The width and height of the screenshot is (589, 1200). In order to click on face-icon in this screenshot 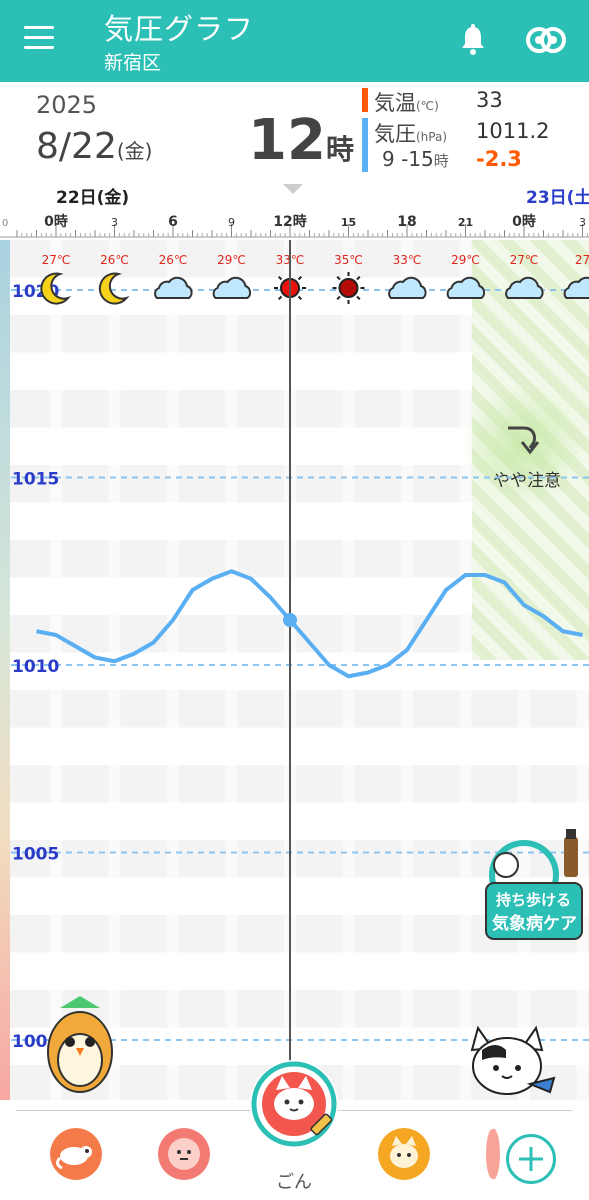, I will do `click(184, 1154)`.